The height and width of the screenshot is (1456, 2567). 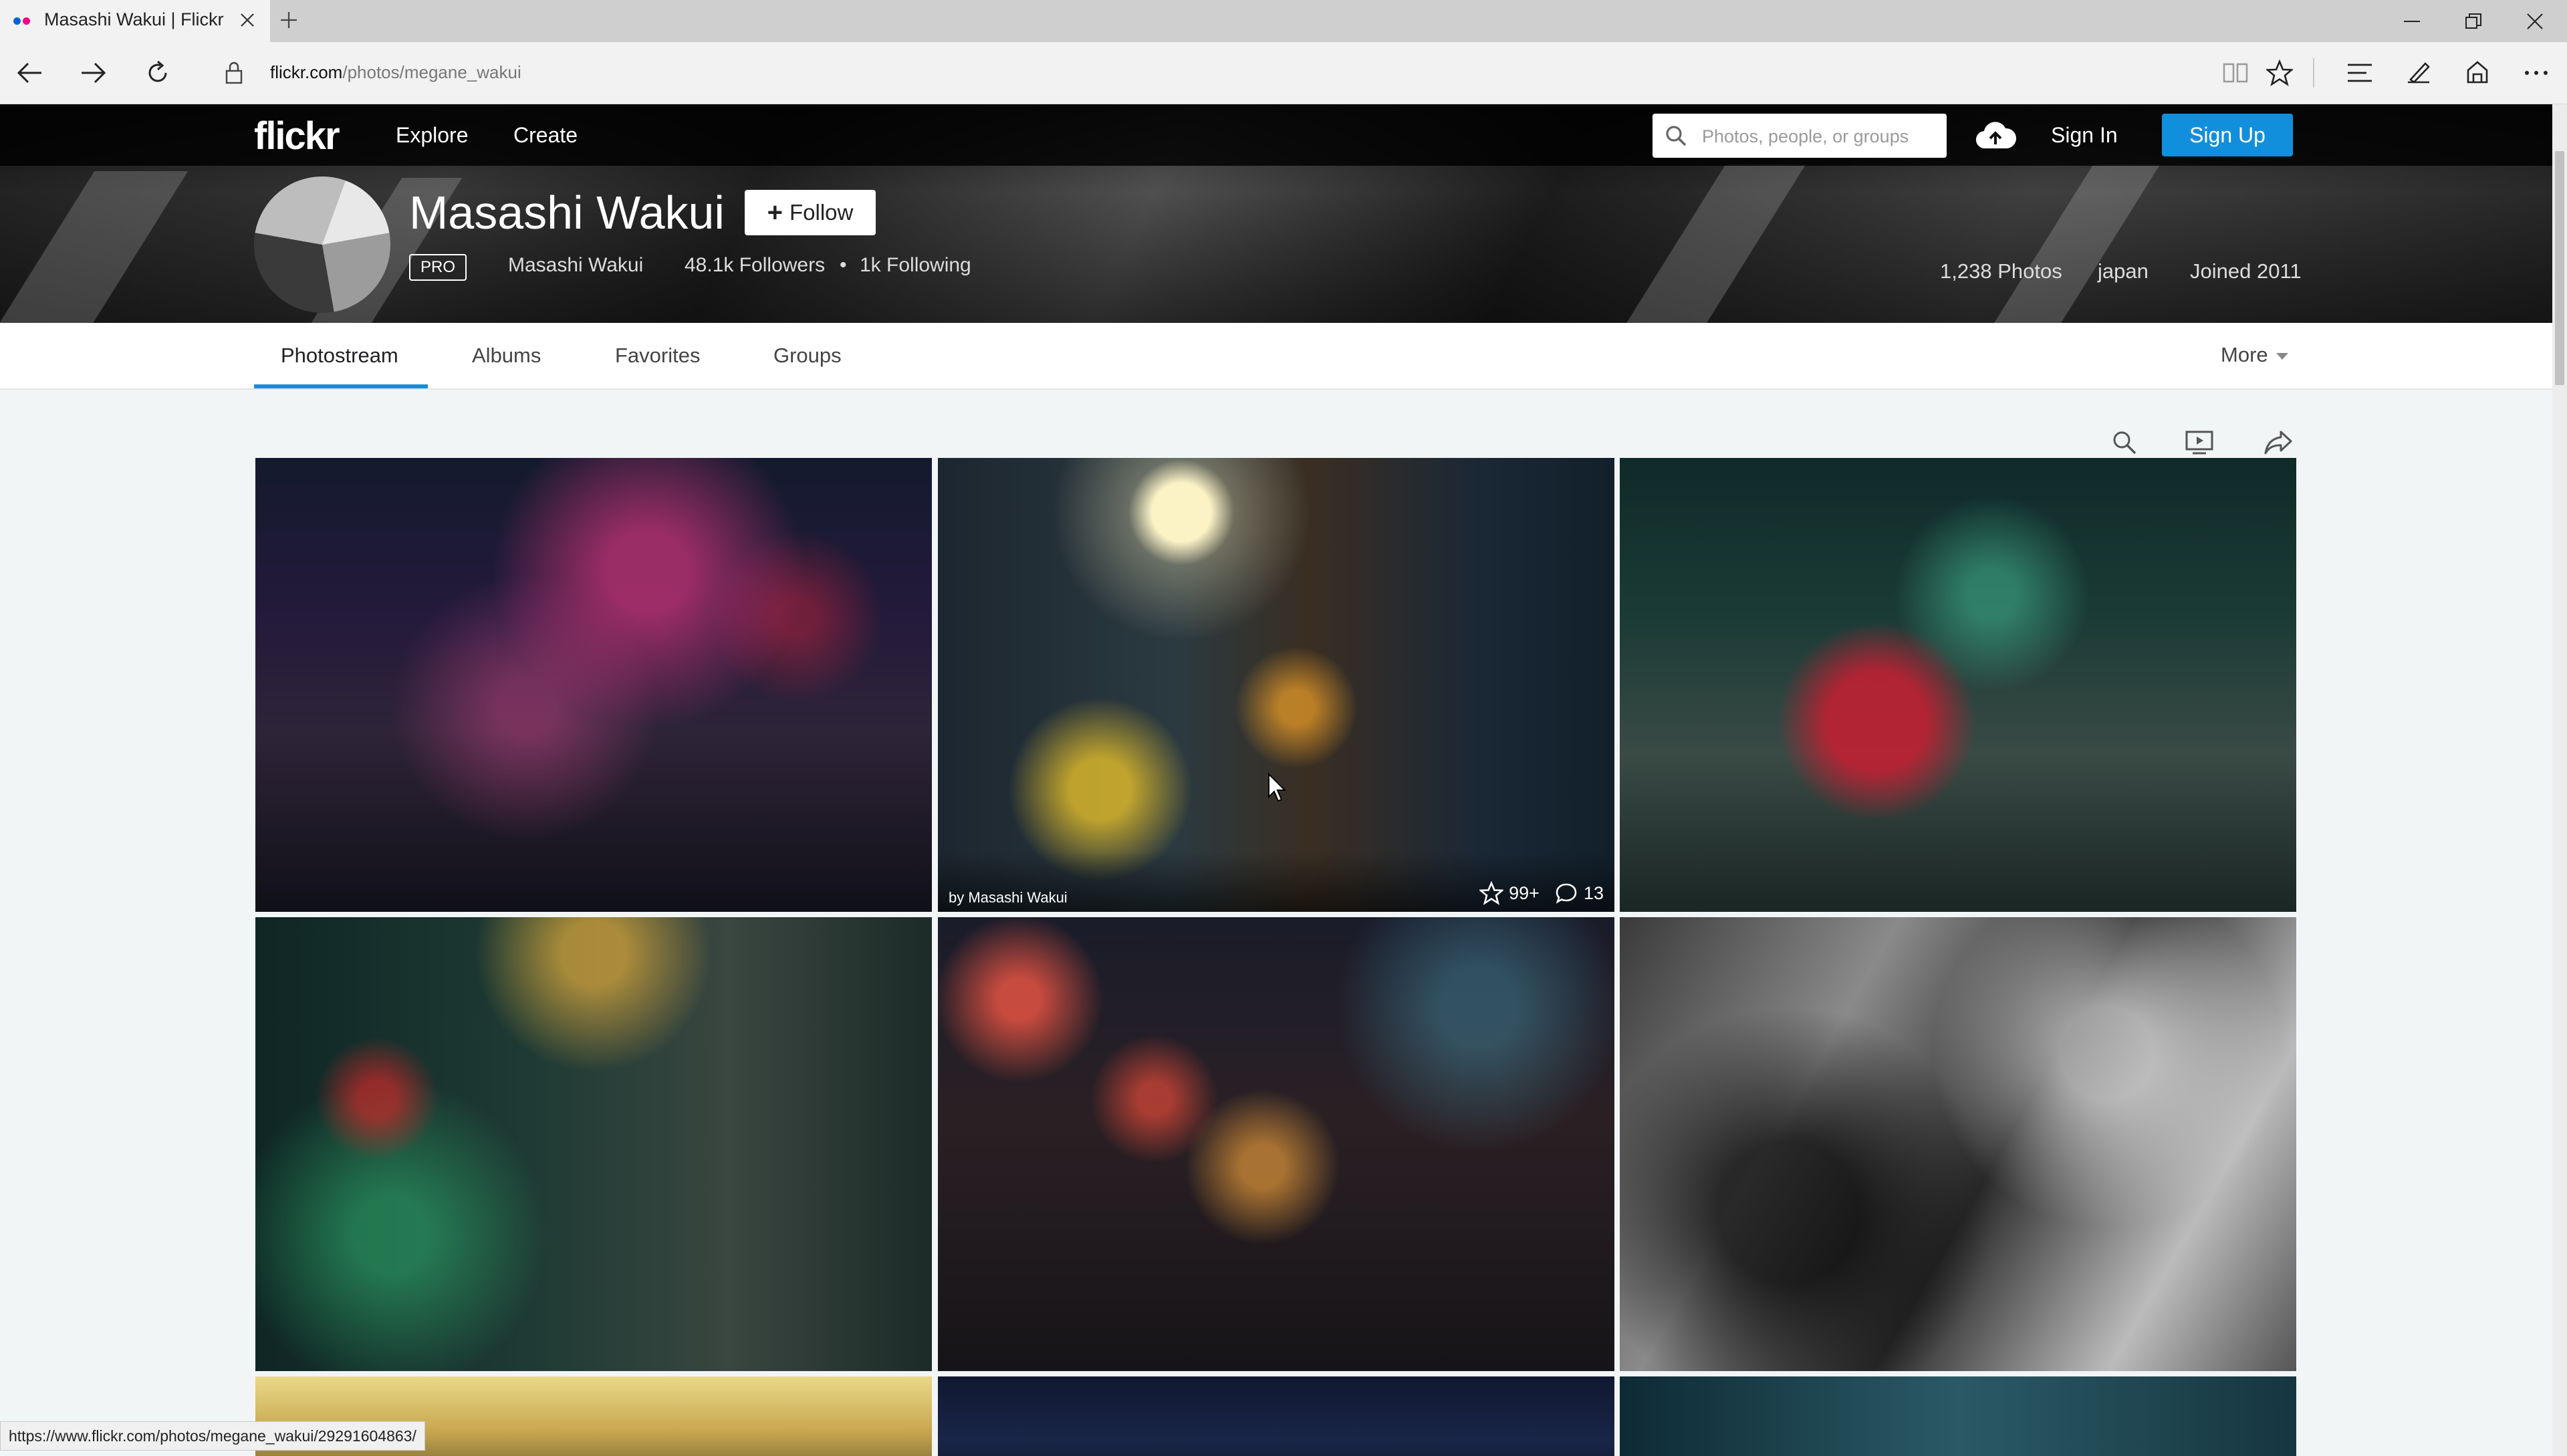 I want to click on url-path: /photos/megane_wakui, so click(x=431, y=72).